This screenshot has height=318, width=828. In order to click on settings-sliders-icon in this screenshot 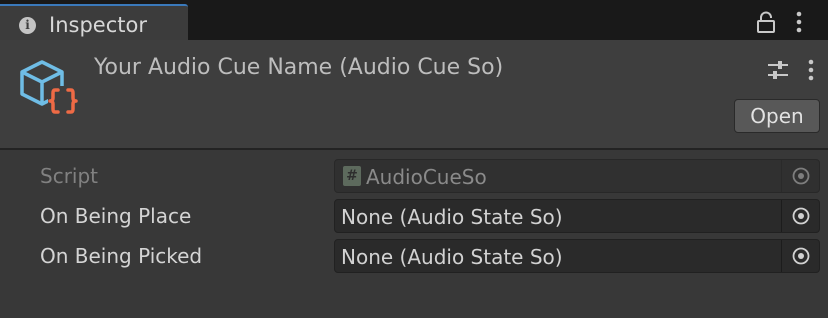, I will do `click(778, 70)`.